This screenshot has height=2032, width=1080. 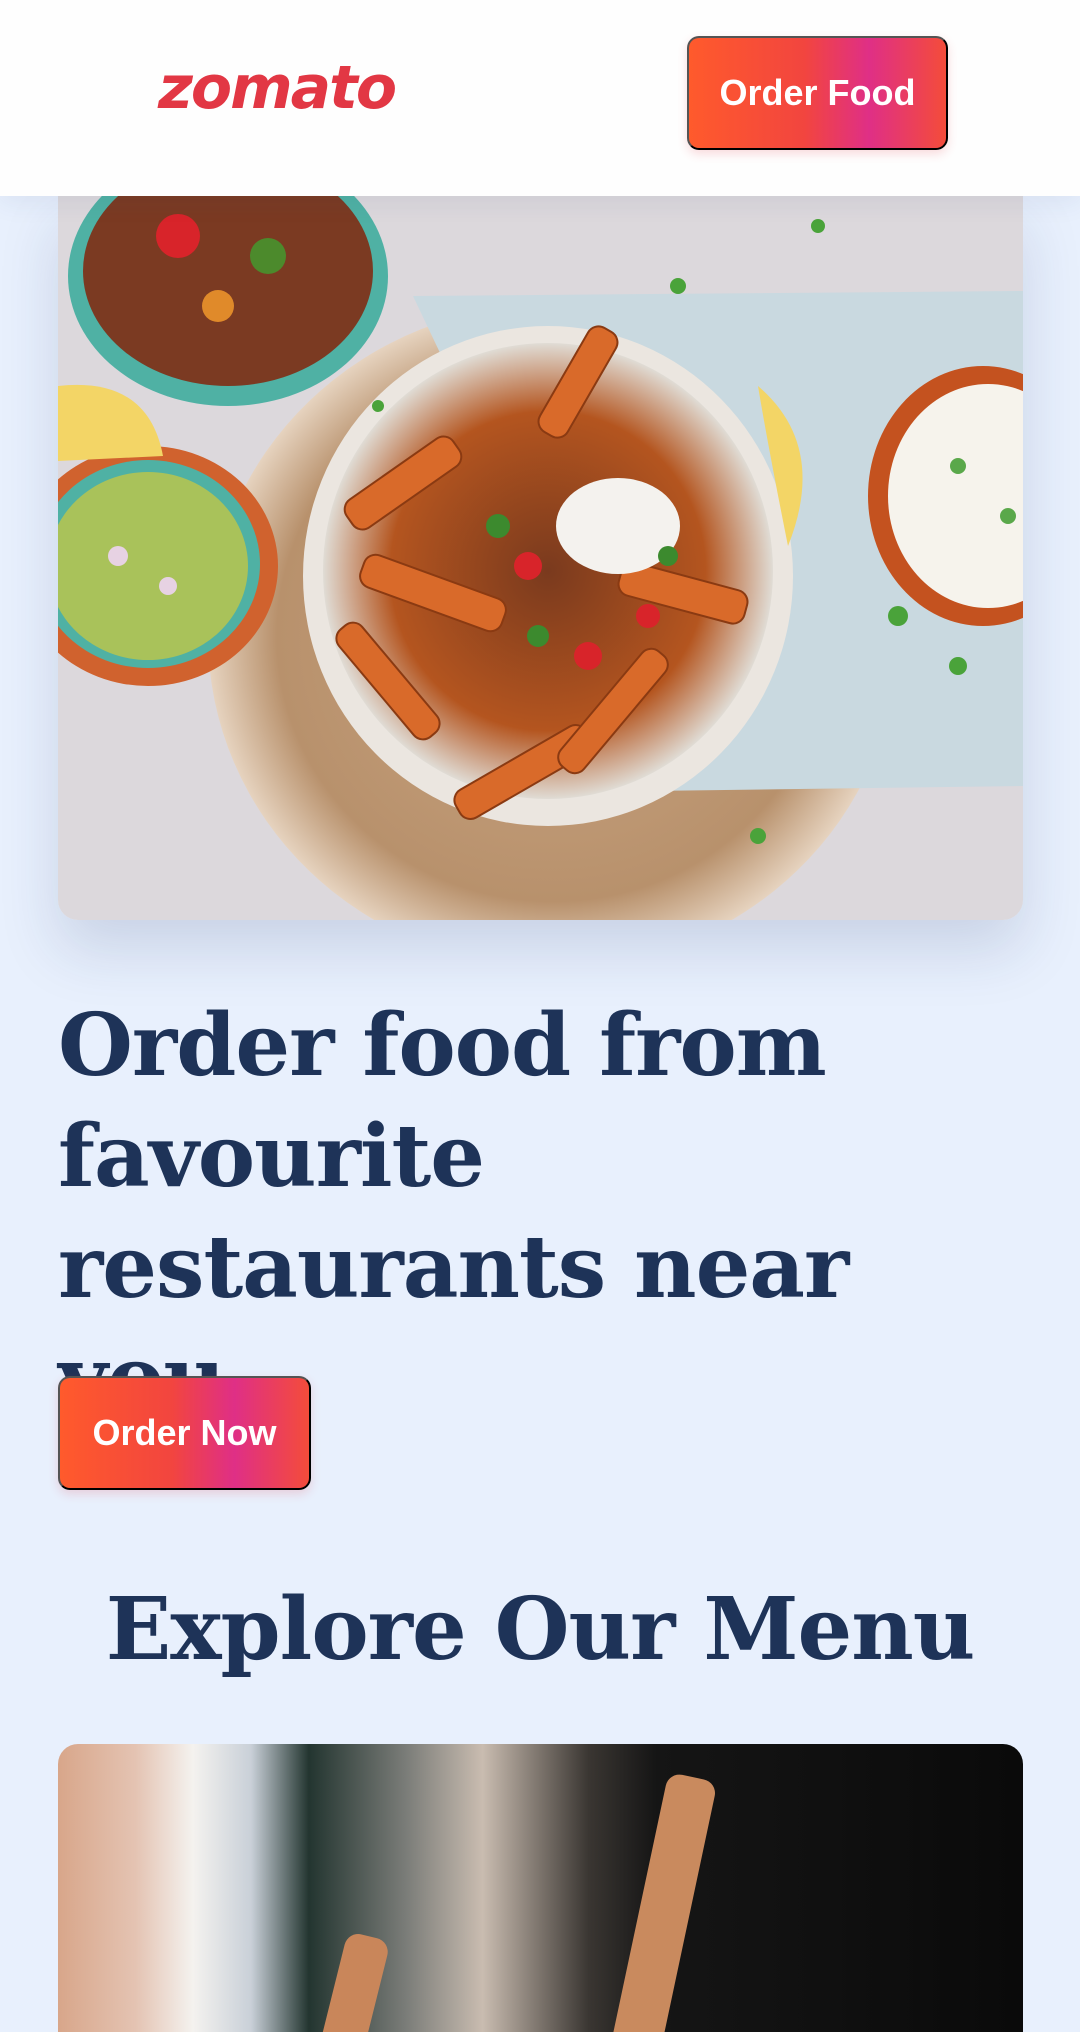 What do you see at coordinates (540, 98) in the screenshot?
I see `top-header: zomato Order Food` at bounding box center [540, 98].